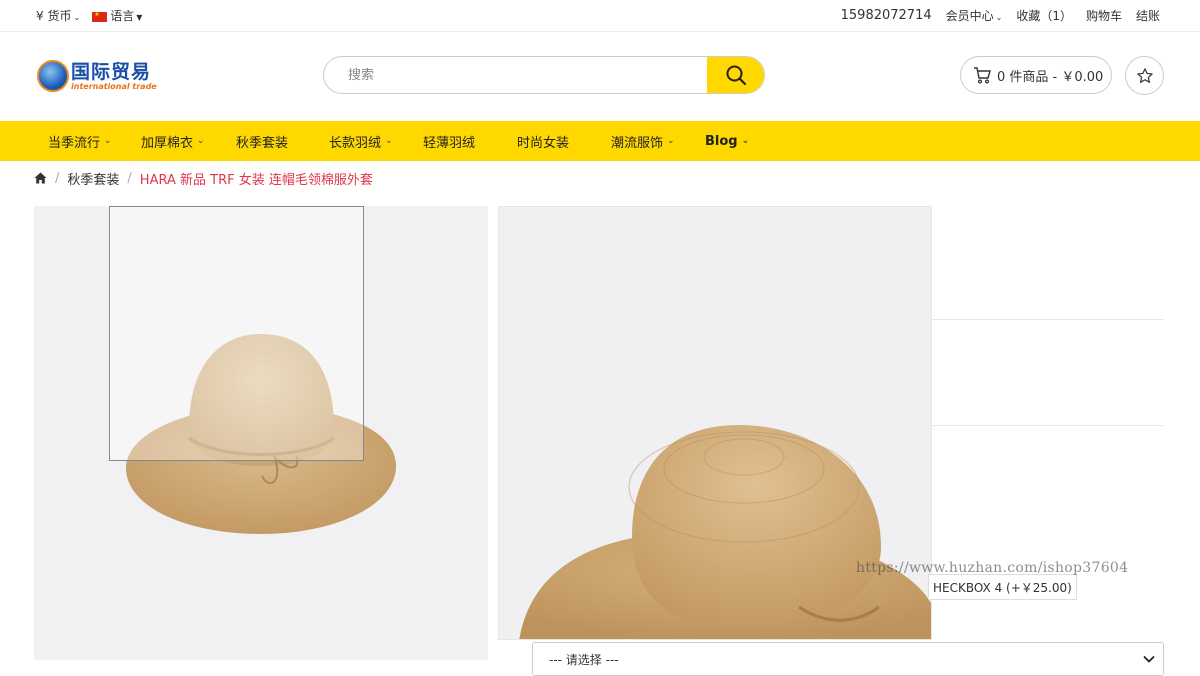 The height and width of the screenshot is (676, 1200). I want to click on nav-item-long-down: 长款羽绒 ⌄, so click(376, 141).